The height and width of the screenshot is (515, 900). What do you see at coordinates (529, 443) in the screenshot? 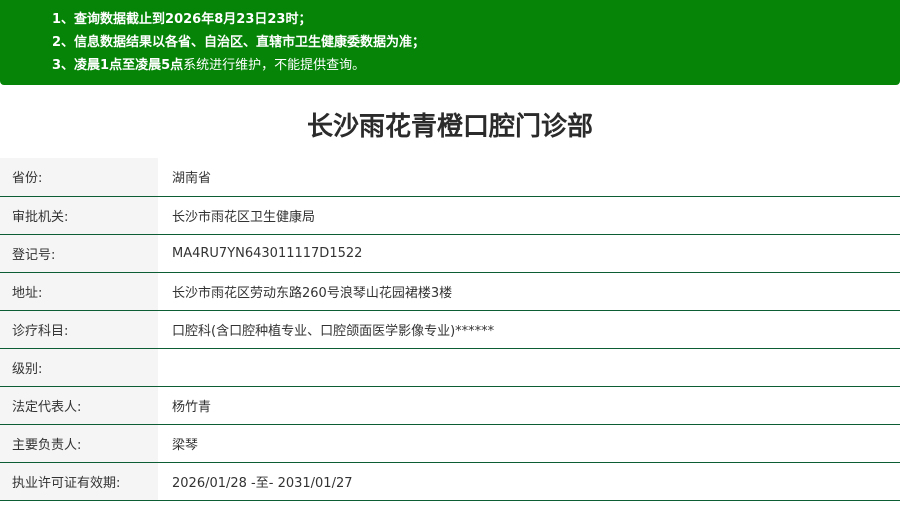
I see `row-value: 梁琴` at bounding box center [529, 443].